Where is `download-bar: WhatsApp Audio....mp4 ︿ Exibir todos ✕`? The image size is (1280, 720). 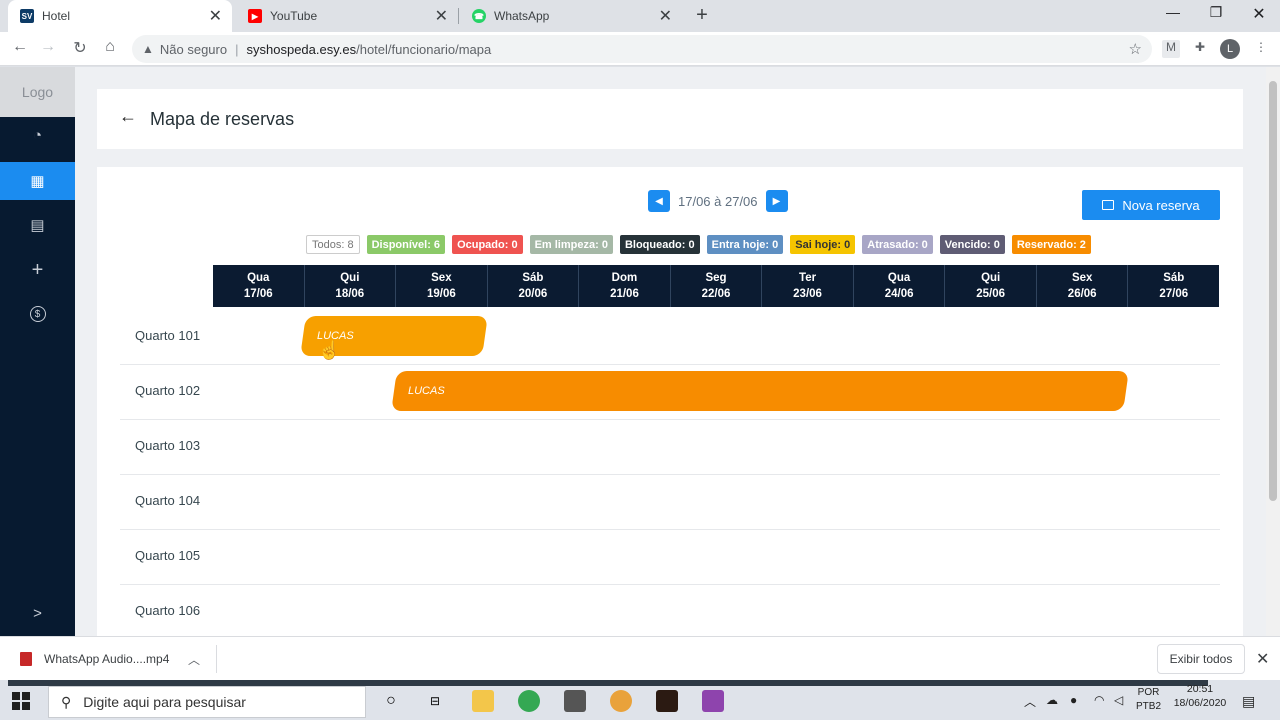 download-bar: WhatsApp Audio....mp4 ︿ Exibir todos ✕ is located at coordinates (640, 658).